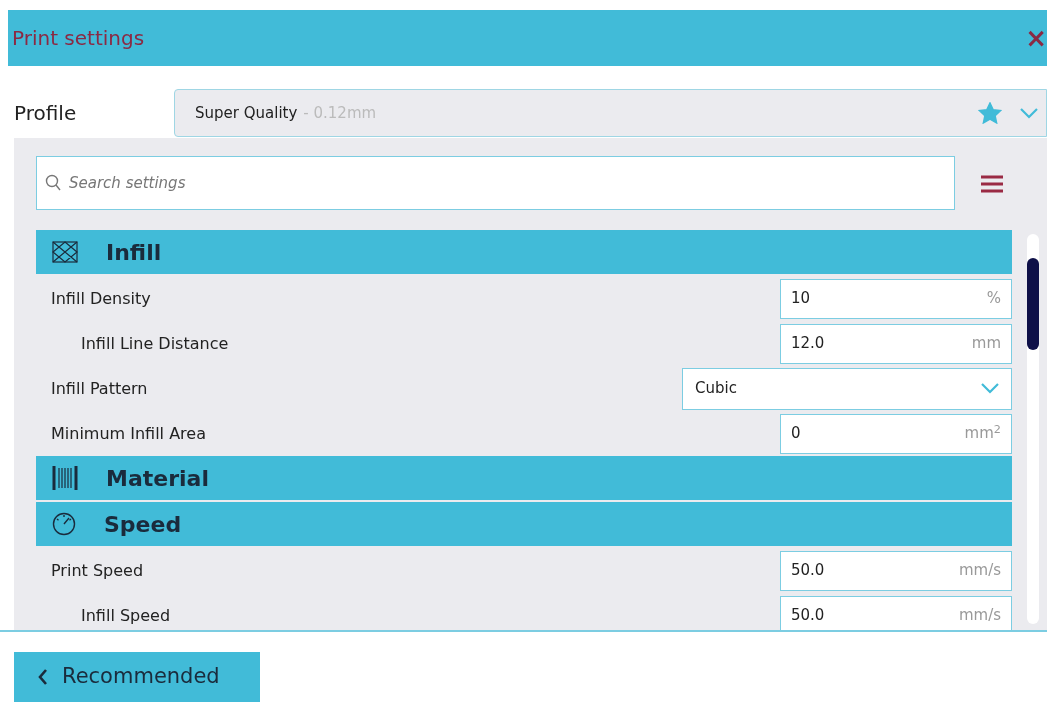 The width and height of the screenshot is (1047, 702). What do you see at coordinates (157, 478) in the screenshot?
I see `section-title: Material` at bounding box center [157, 478].